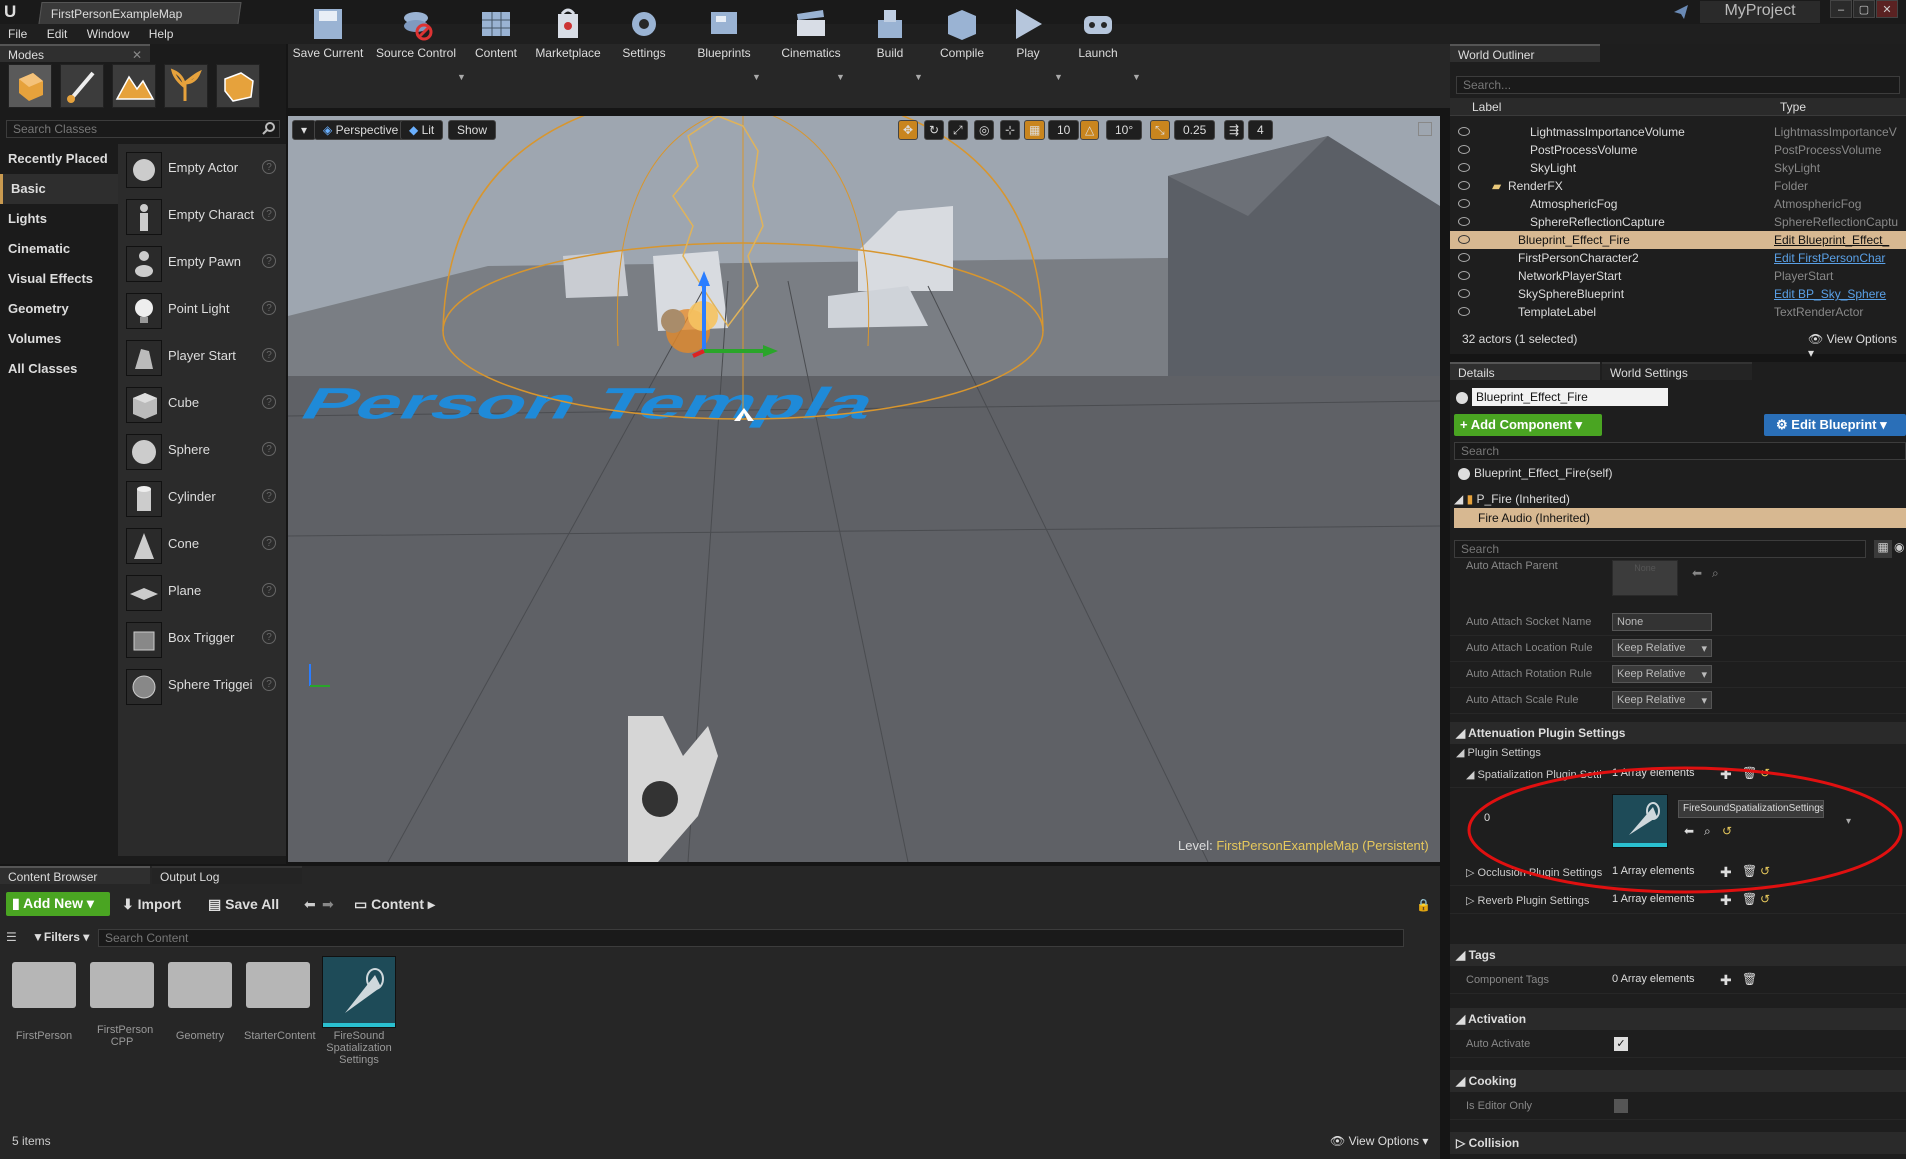 The width and height of the screenshot is (1906, 1159). Describe the element at coordinates (1090, 130) in the screenshot. I see `rotation-snap-icon: △` at that location.